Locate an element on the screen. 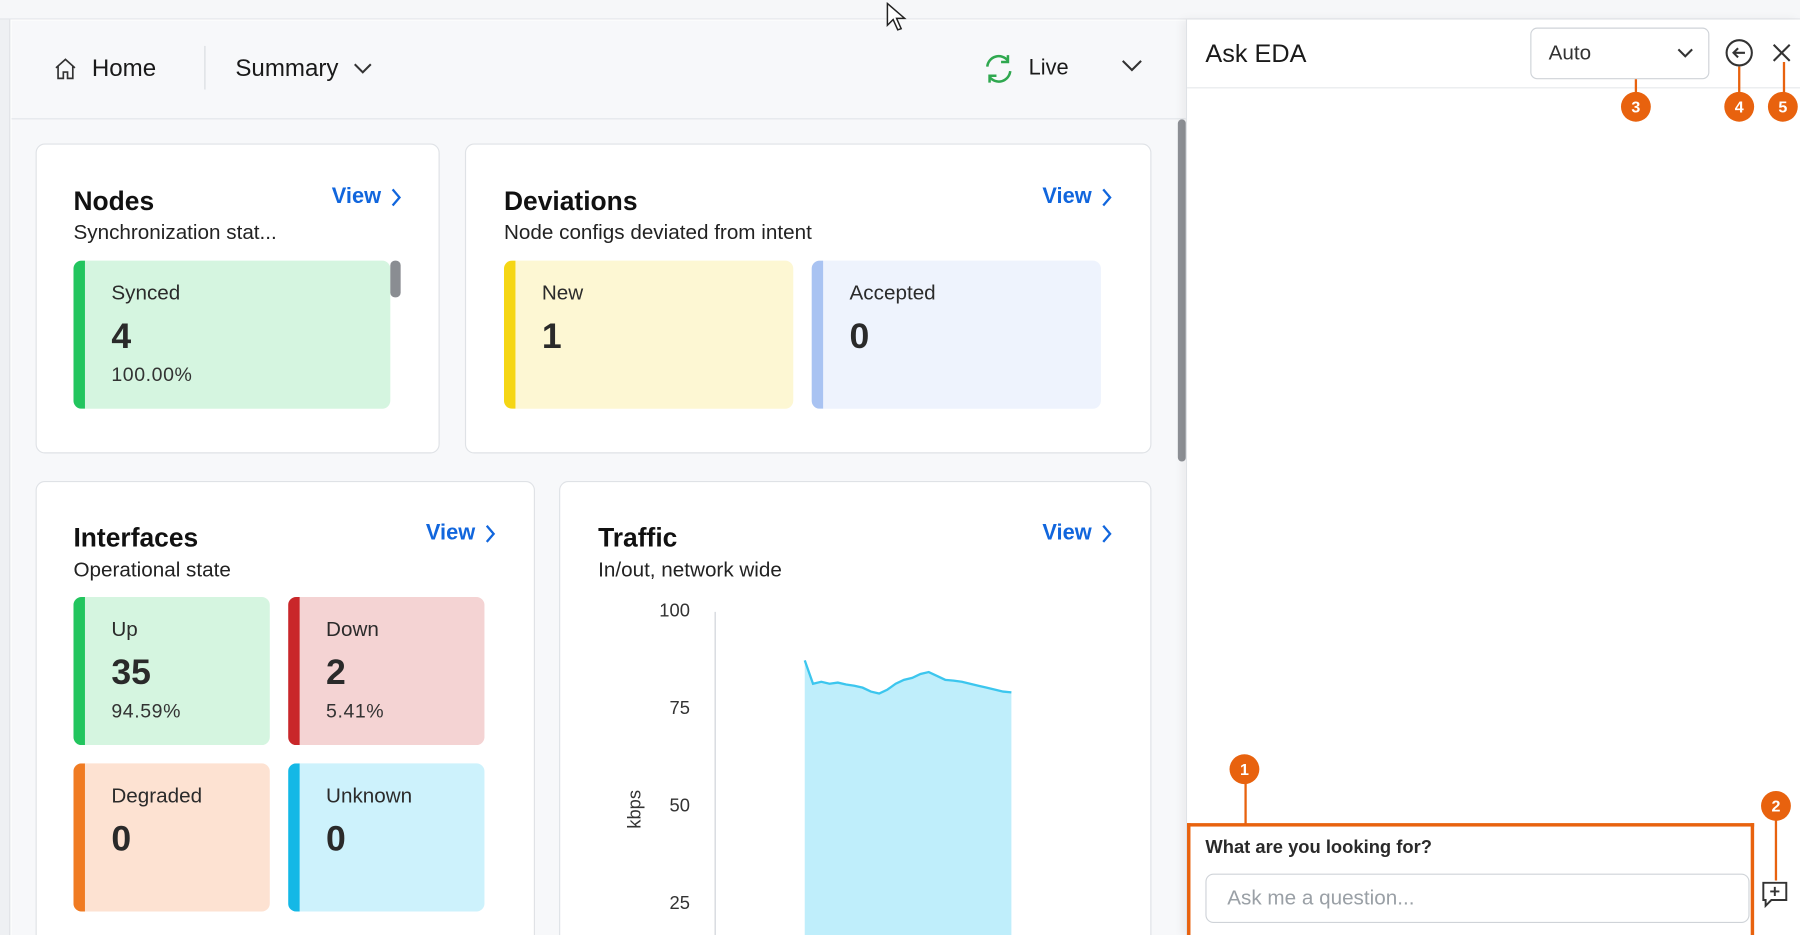 The height and width of the screenshot is (935, 1800). interfaces-unknown-tile: Unknown 0 is located at coordinates (386, 837).